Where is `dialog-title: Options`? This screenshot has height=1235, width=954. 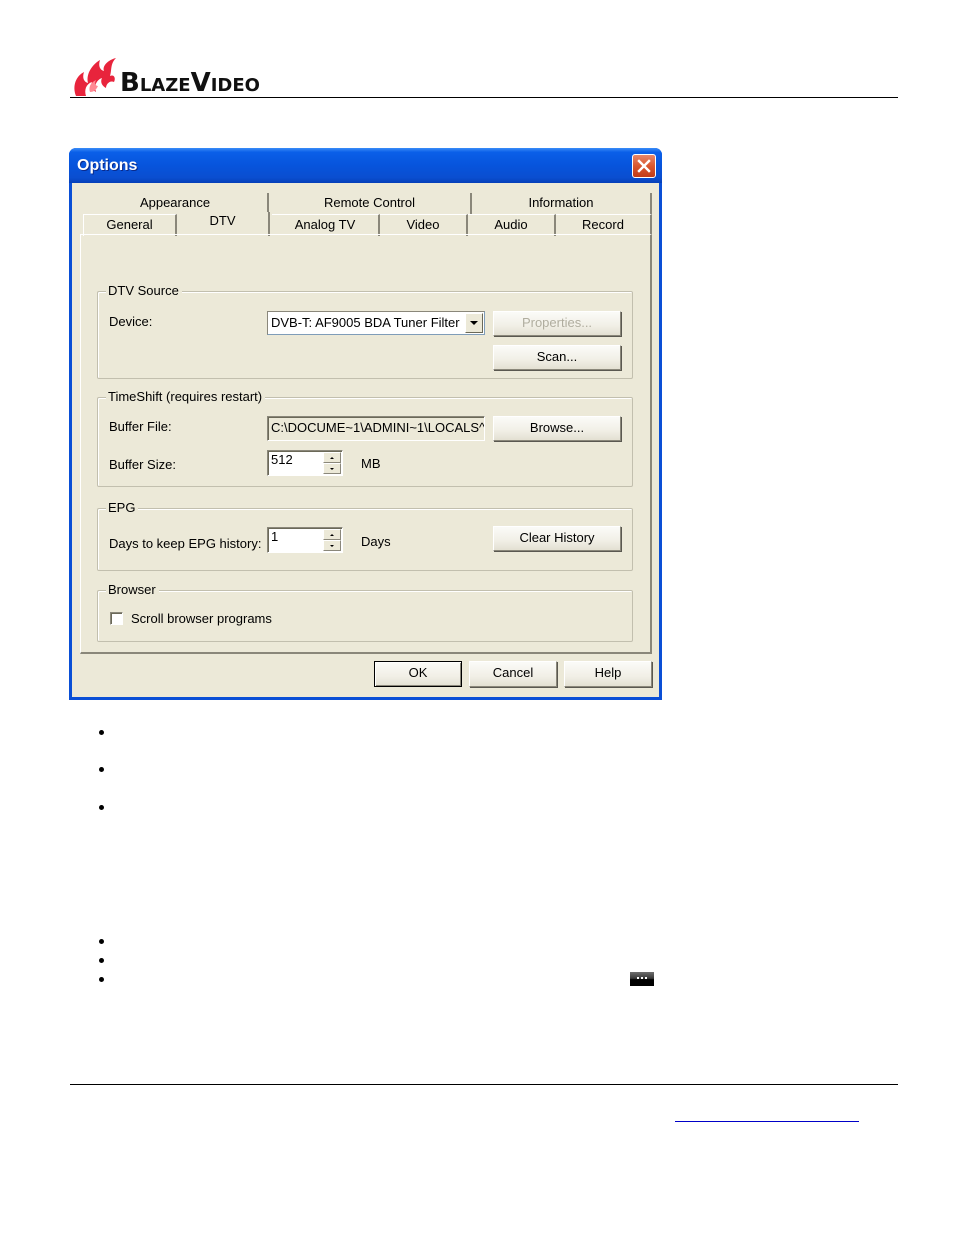 dialog-title: Options is located at coordinates (107, 165).